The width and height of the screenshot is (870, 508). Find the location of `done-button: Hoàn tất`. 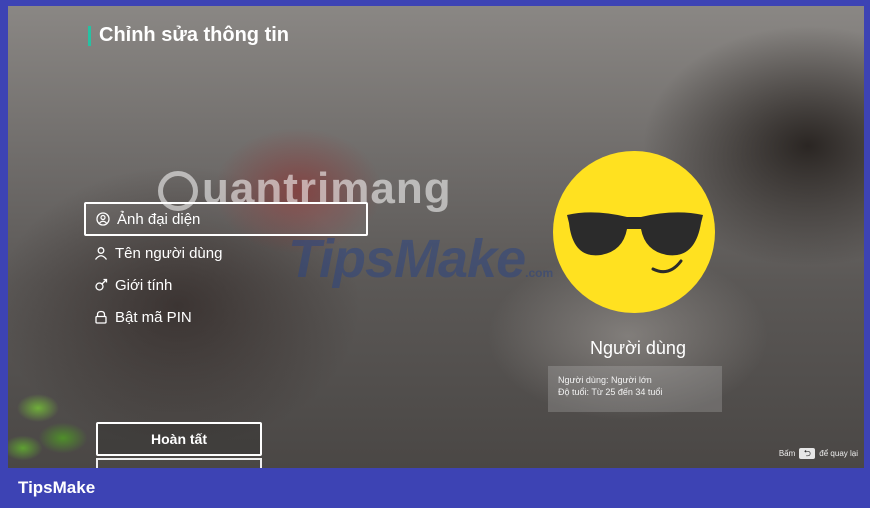

done-button: Hoàn tất is located at coordinates (179, 439).